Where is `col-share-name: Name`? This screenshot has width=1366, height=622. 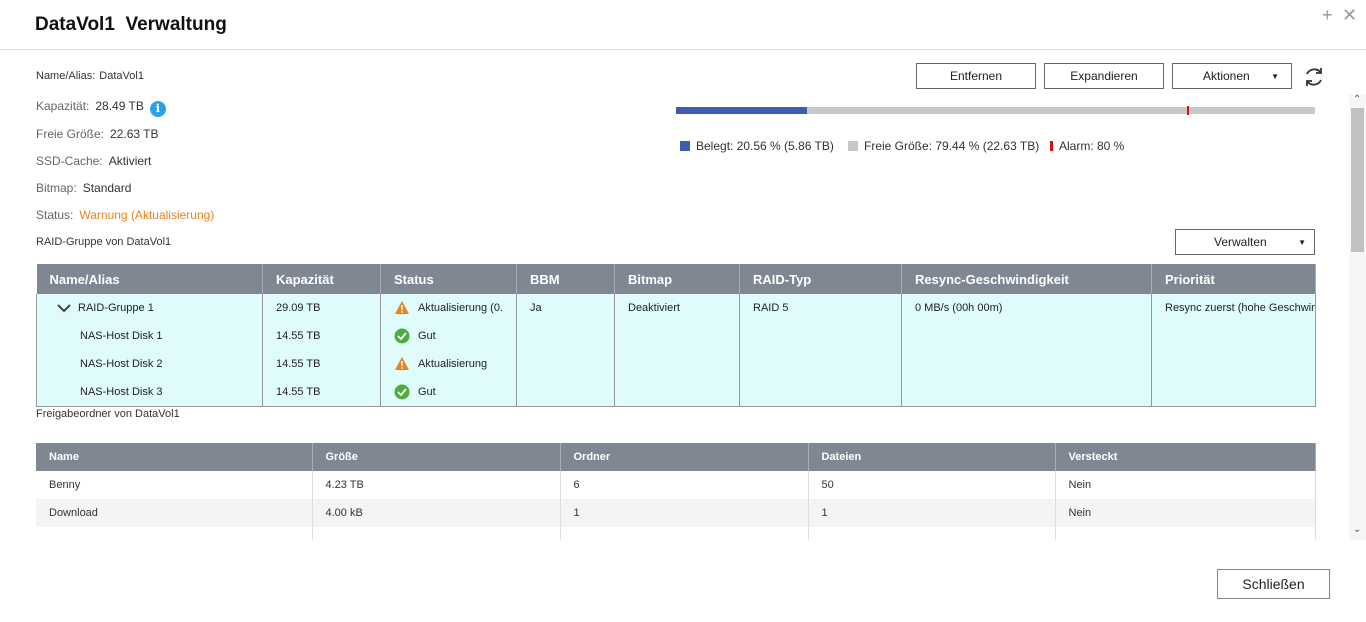 col-share-name: Name is located at coordinates (174, 457).